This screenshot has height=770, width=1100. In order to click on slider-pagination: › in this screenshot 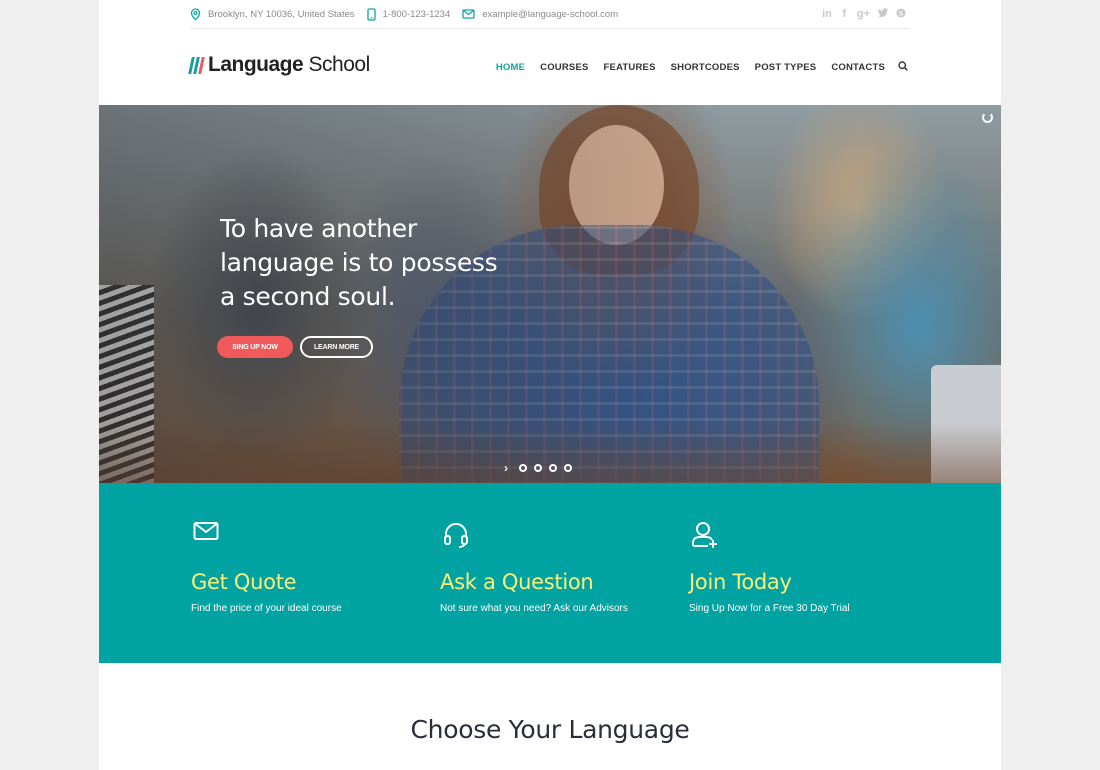, I will do `click(538, 468)`.